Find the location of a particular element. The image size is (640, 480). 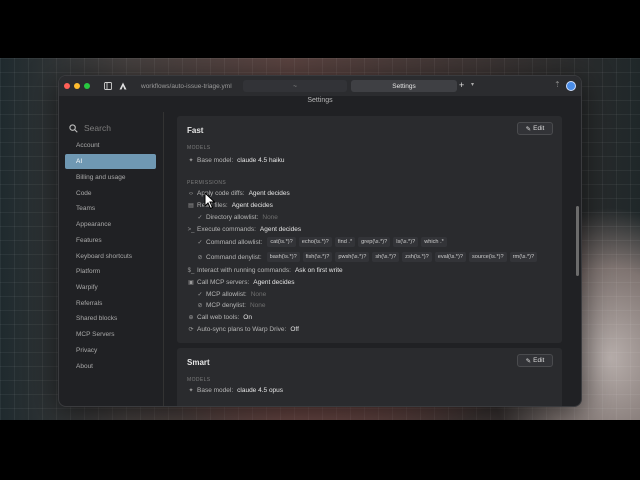

sidebar-toggle-icon is located at coordinates (108, 86).